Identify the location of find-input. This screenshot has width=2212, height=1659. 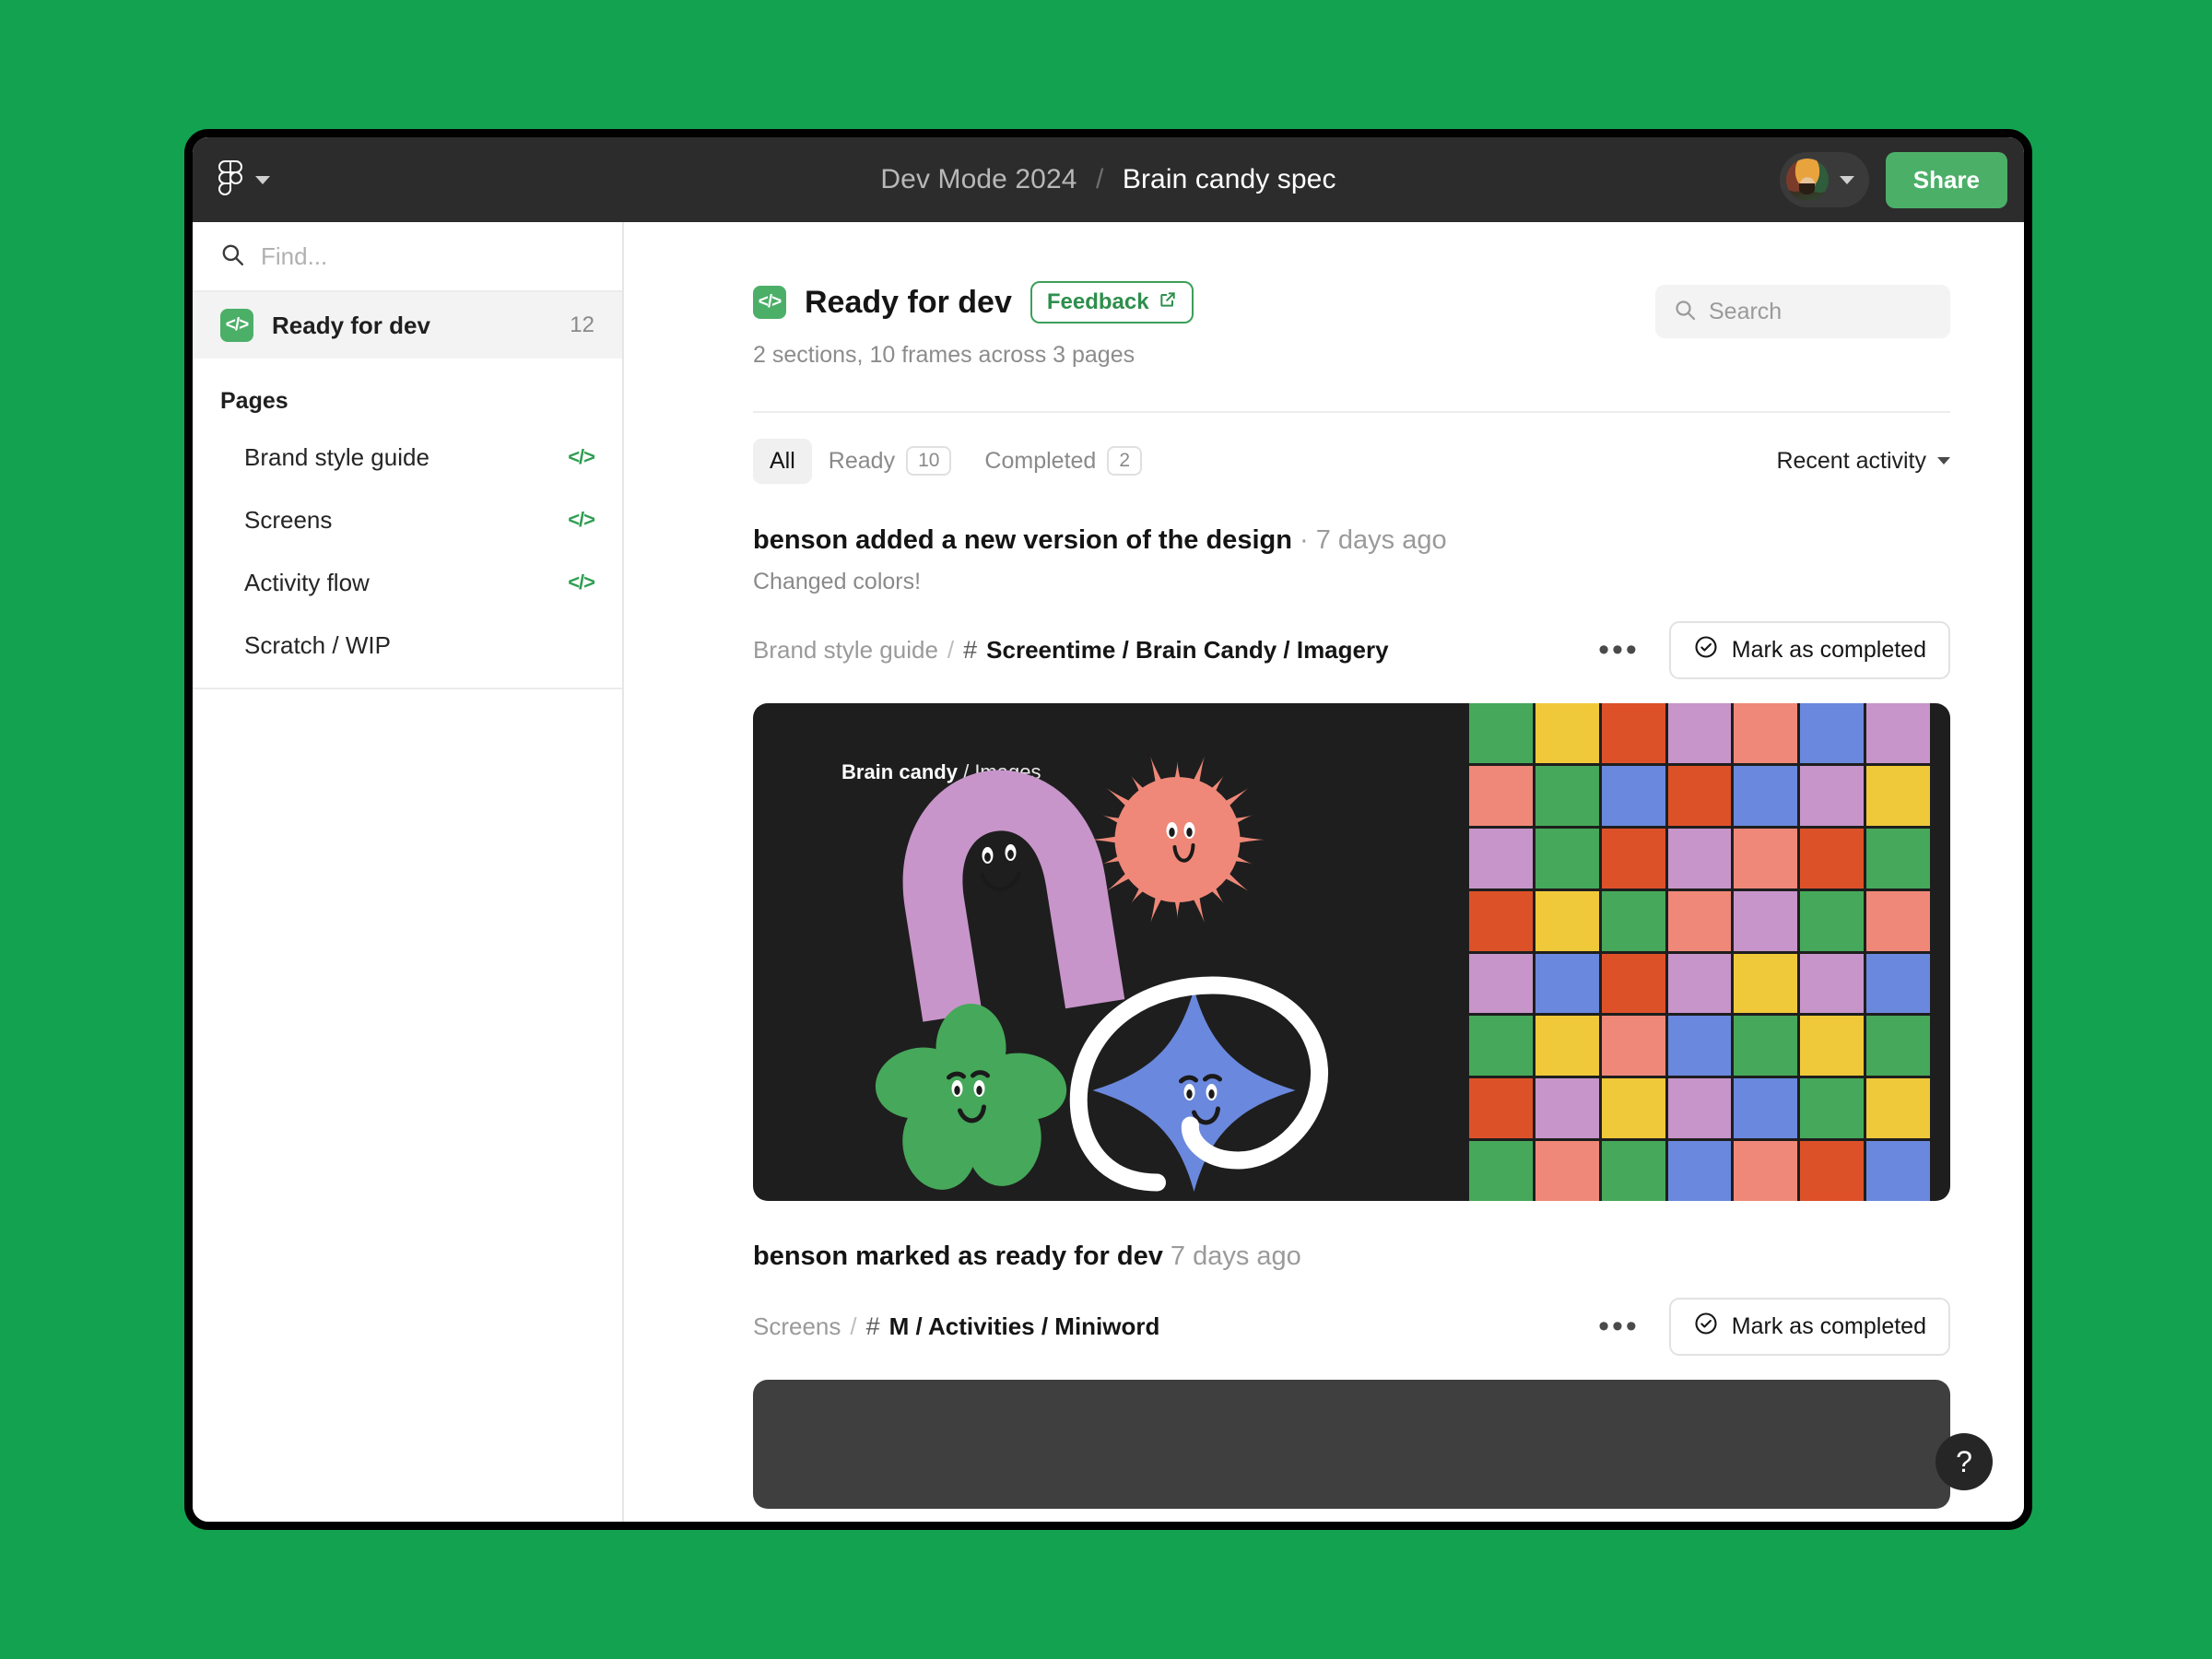
(427, 256).